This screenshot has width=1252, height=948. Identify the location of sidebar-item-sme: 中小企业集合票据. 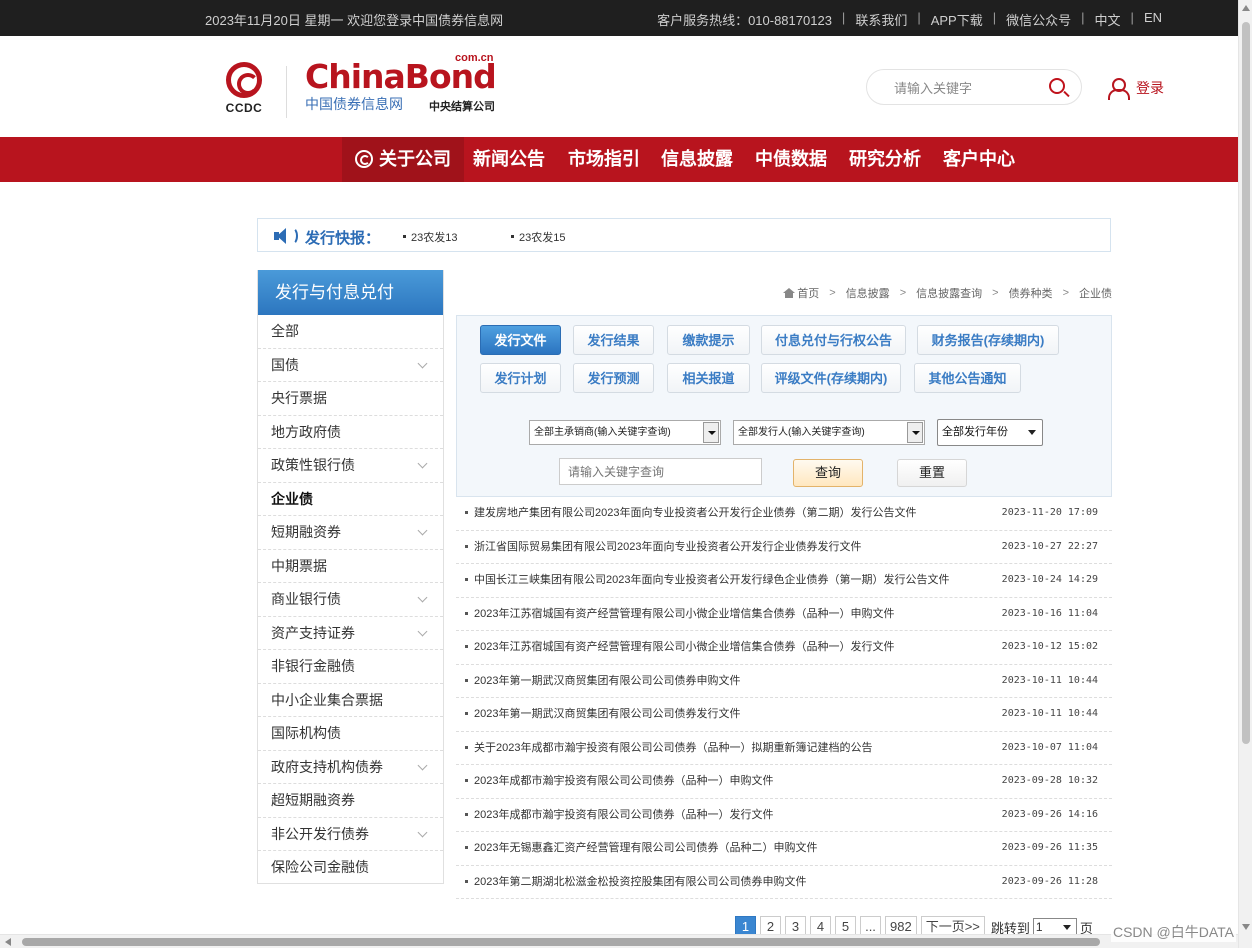
(350, 700).